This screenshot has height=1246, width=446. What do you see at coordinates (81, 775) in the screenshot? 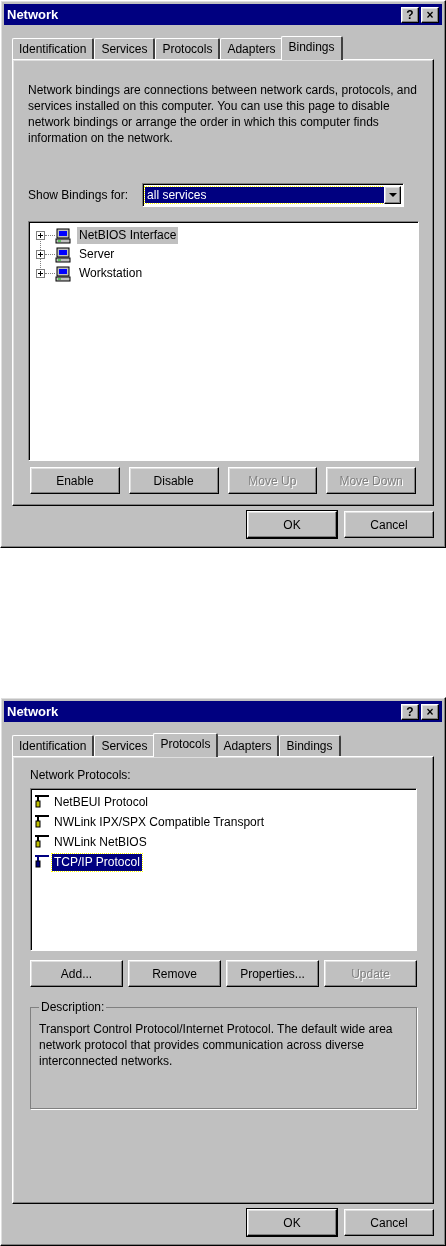
I see `network-protocols-label: Network Protocols:` at bounding box center [81, 775].